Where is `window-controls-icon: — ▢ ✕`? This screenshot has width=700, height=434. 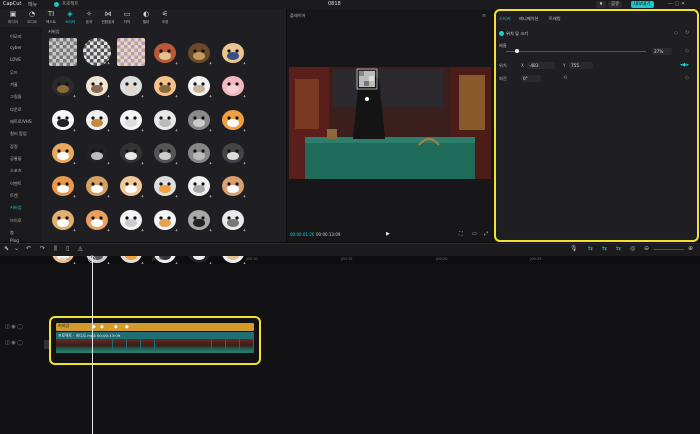
window-controls-icon: — ▢ ✕ is located at coordinates (676, 4).